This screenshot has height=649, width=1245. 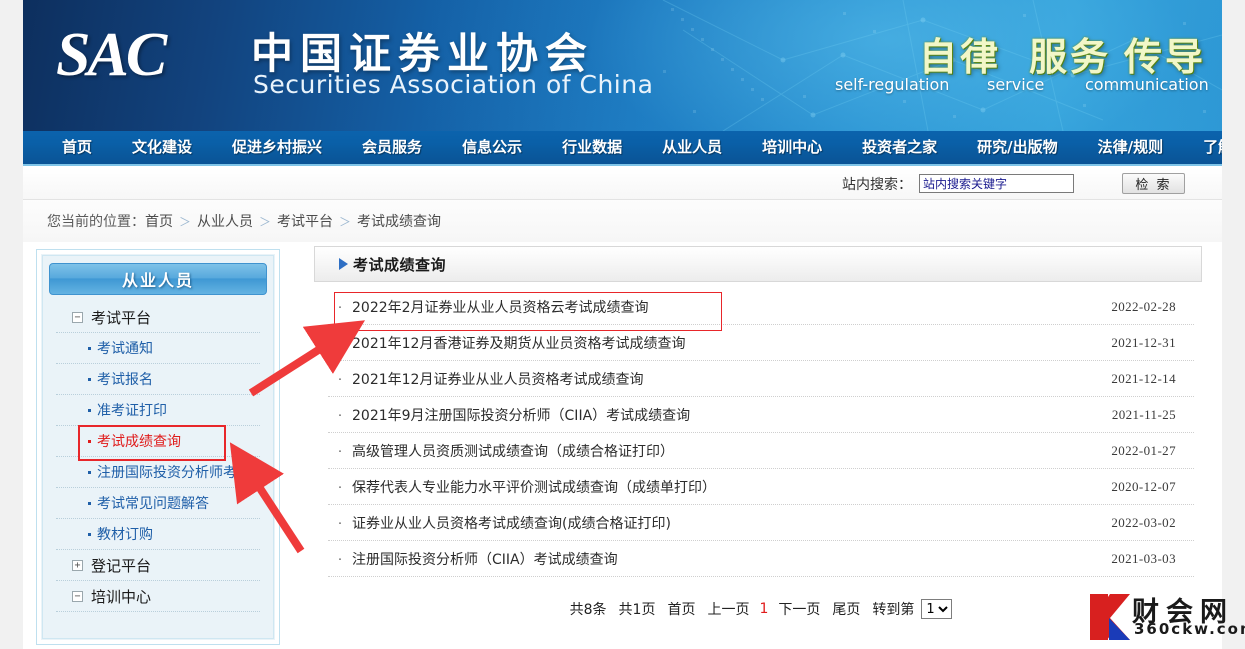 I want to click on page-title: 考试成绩查询, so click(x=400, y=264).